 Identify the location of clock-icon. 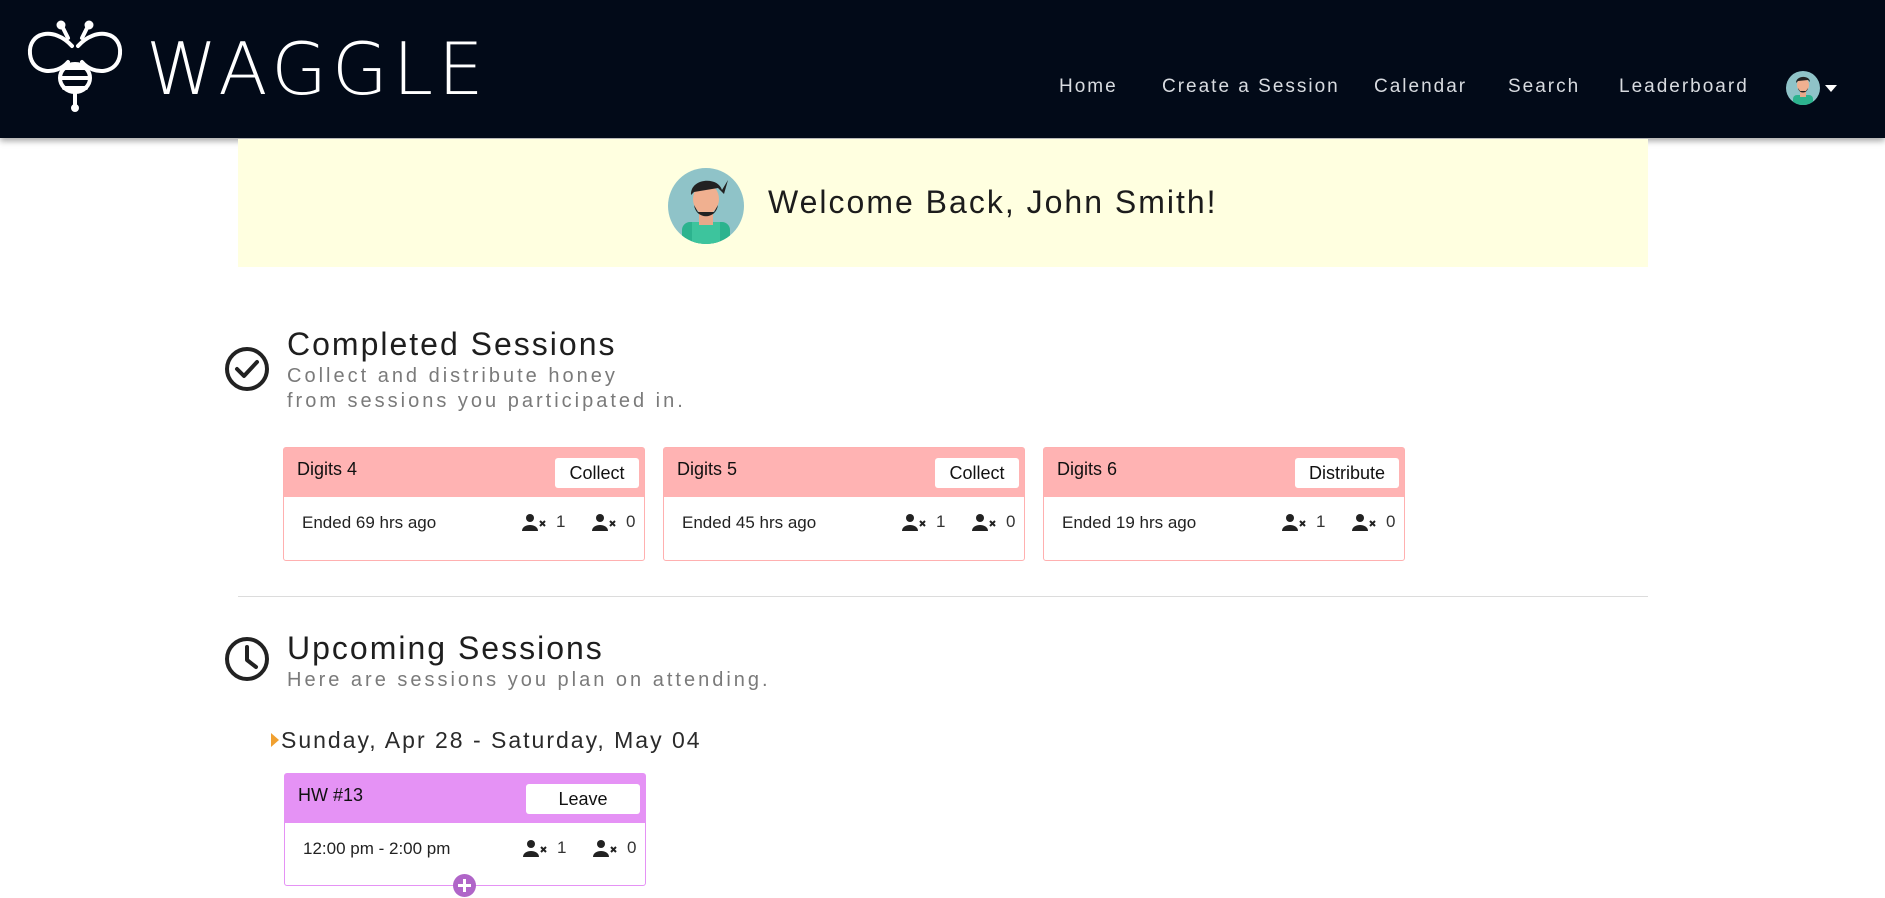
(247, 659).